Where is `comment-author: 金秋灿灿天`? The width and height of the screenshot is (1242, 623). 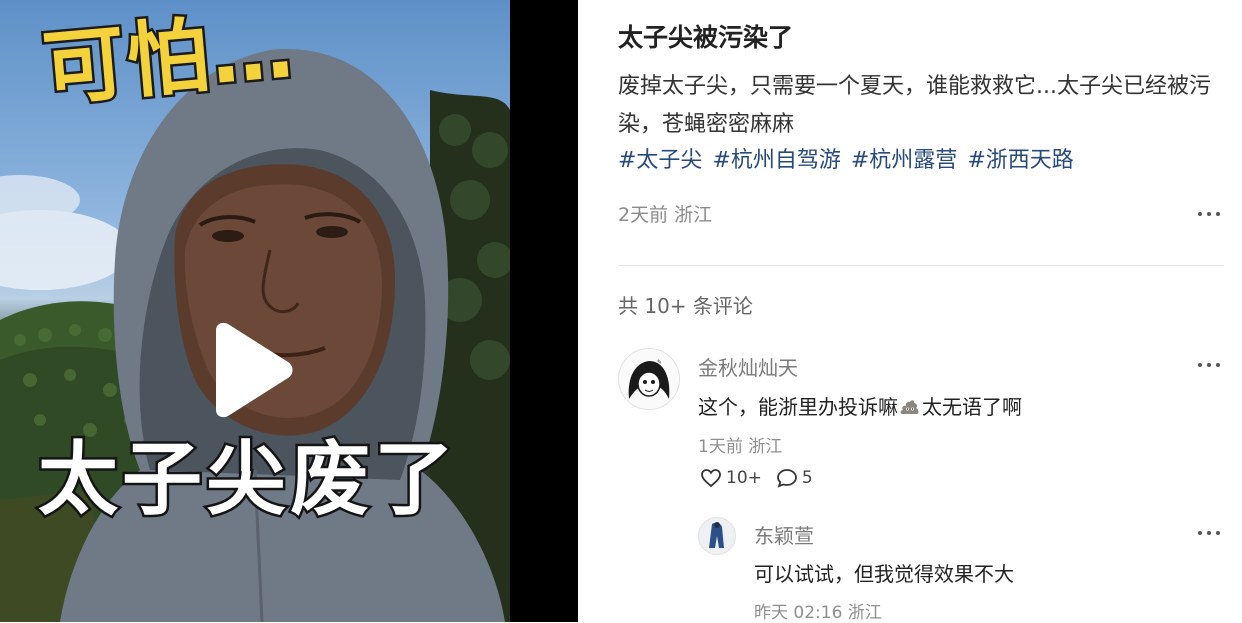
comment-author: 金秋灿灿天 is located at coordinates (748, 366).